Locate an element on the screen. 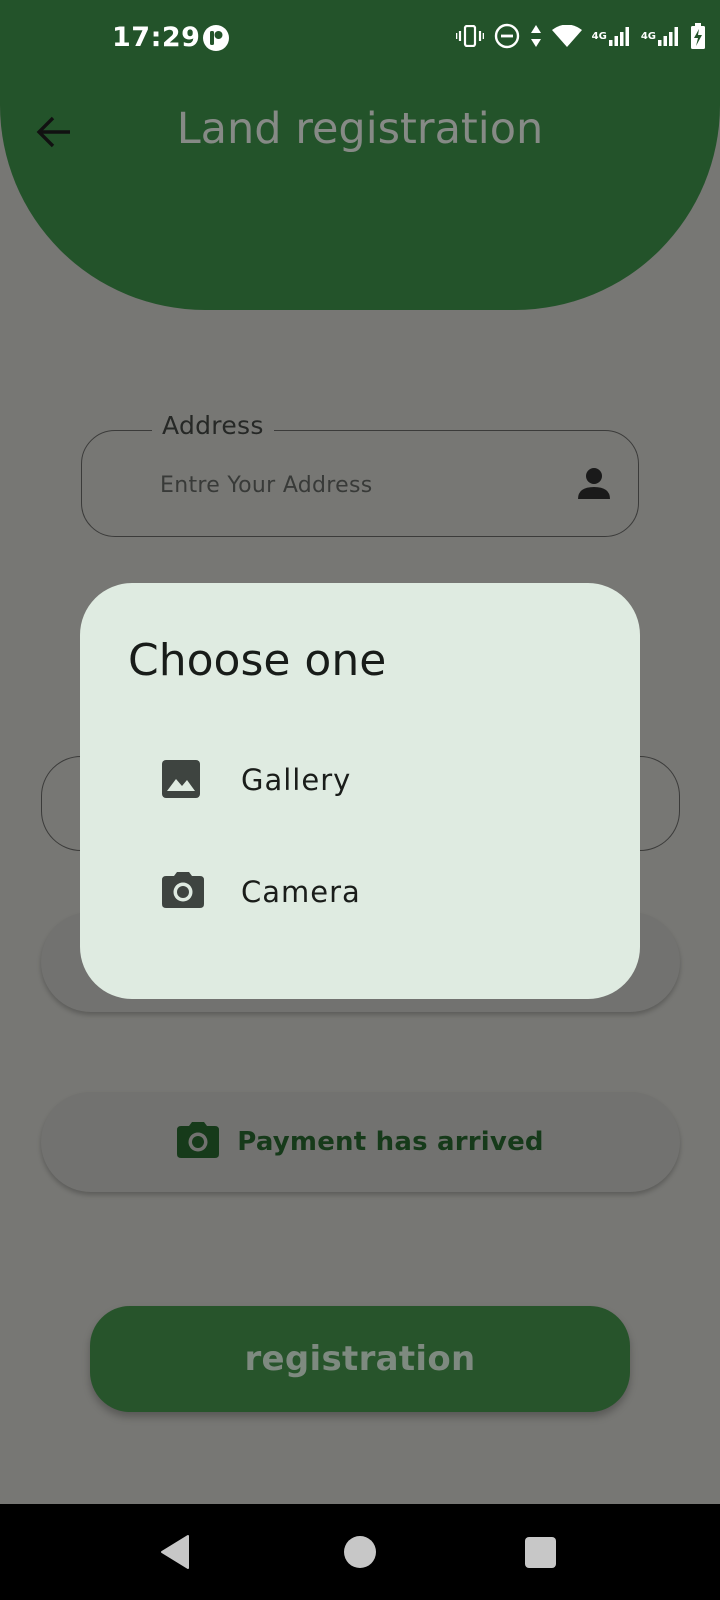  nav-back-icon is located at coordinates (175, 1554).